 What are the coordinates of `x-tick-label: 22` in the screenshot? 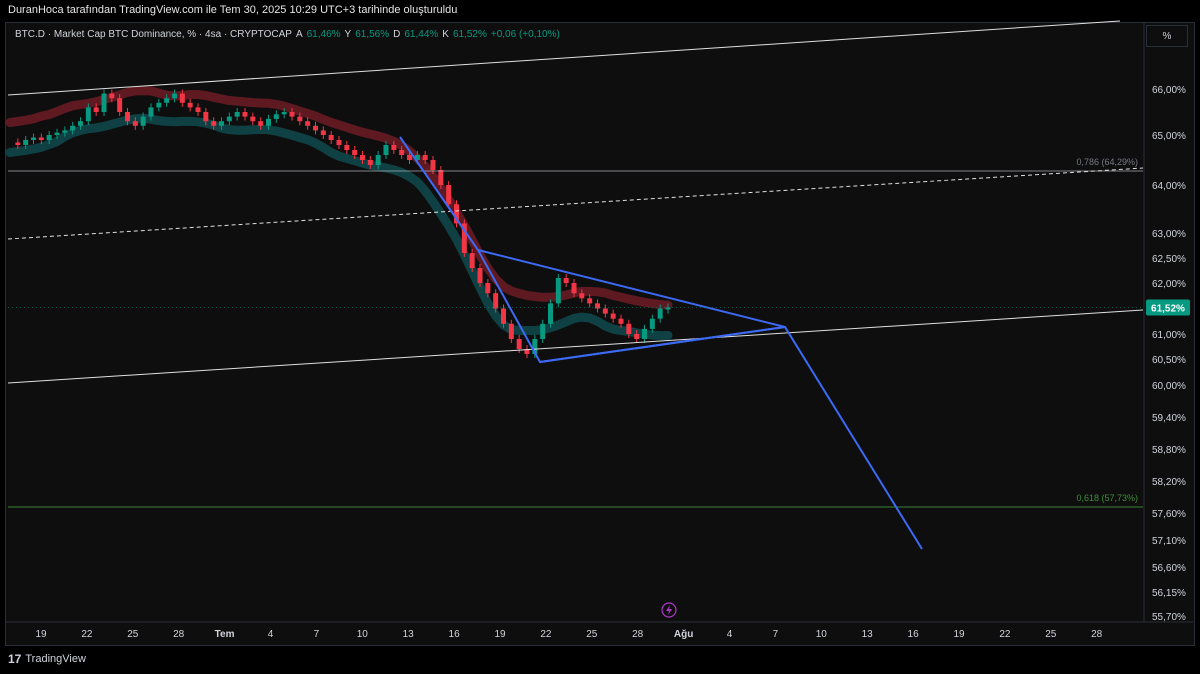 It's located at (546, 634).